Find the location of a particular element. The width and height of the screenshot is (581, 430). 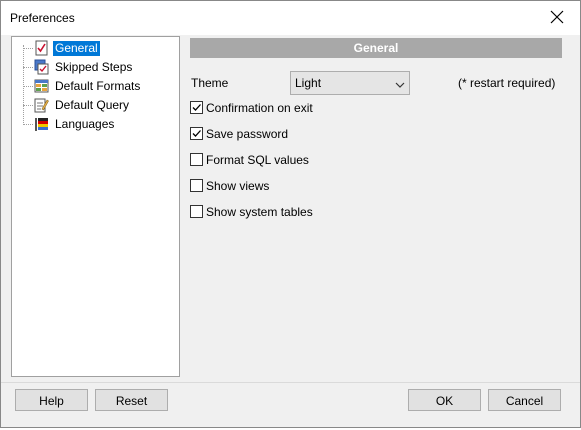

checkbox-label: Show views is located at coordinates (238, 186).